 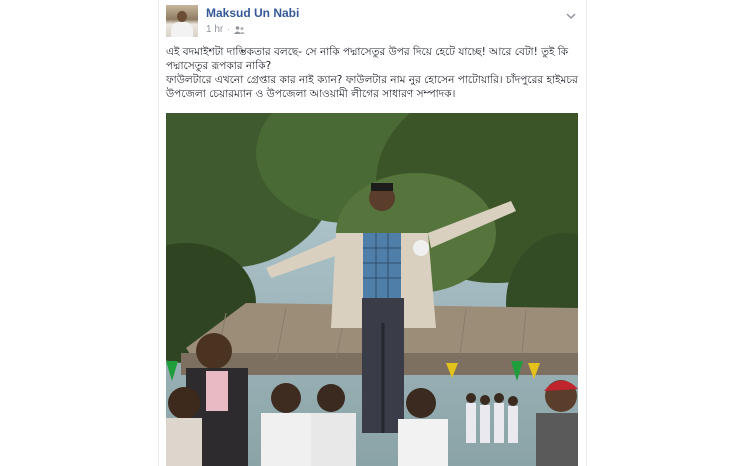 I want to click on friends-icon, so click(x=239, y=29).